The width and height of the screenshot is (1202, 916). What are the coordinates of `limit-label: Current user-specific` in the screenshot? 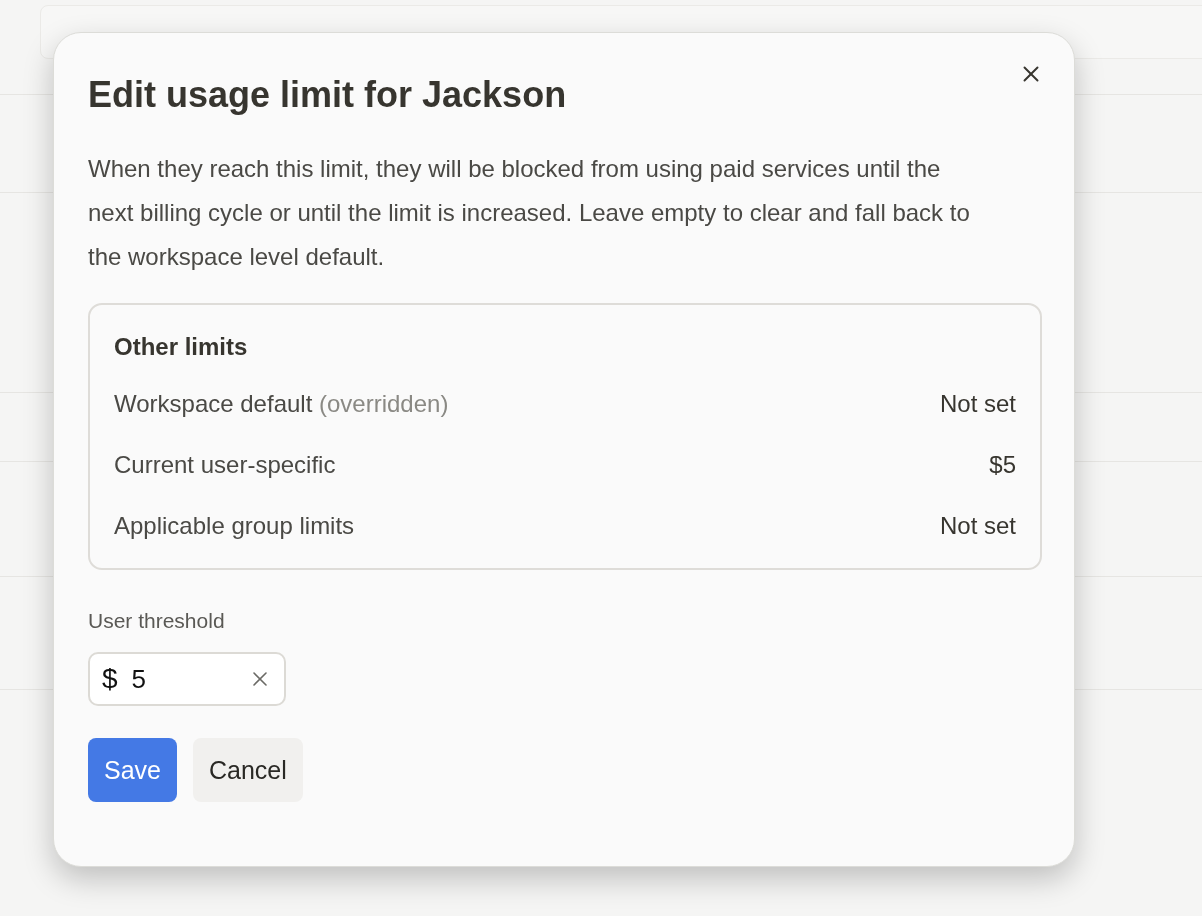 It's located at (225, 465).